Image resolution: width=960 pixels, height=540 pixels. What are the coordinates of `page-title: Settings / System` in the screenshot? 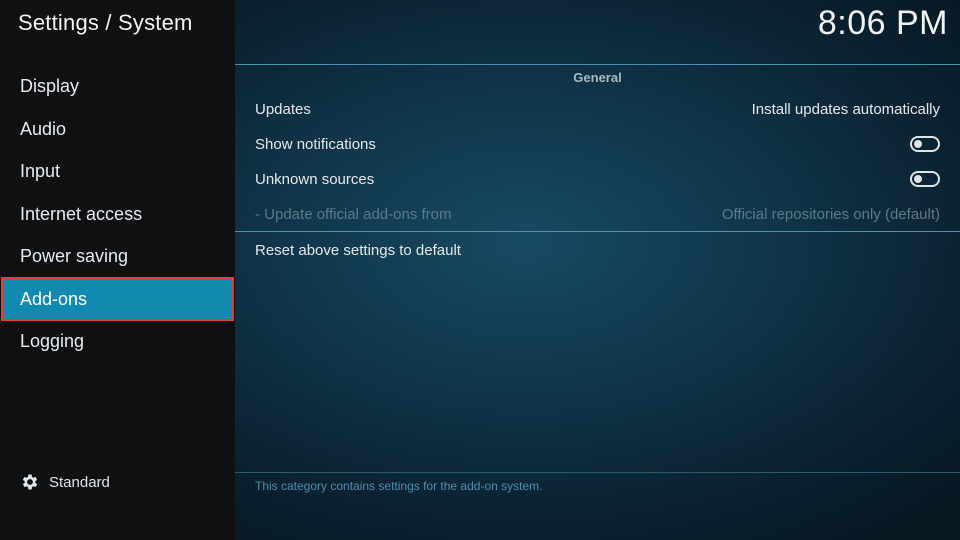 It's located at (105, 22).